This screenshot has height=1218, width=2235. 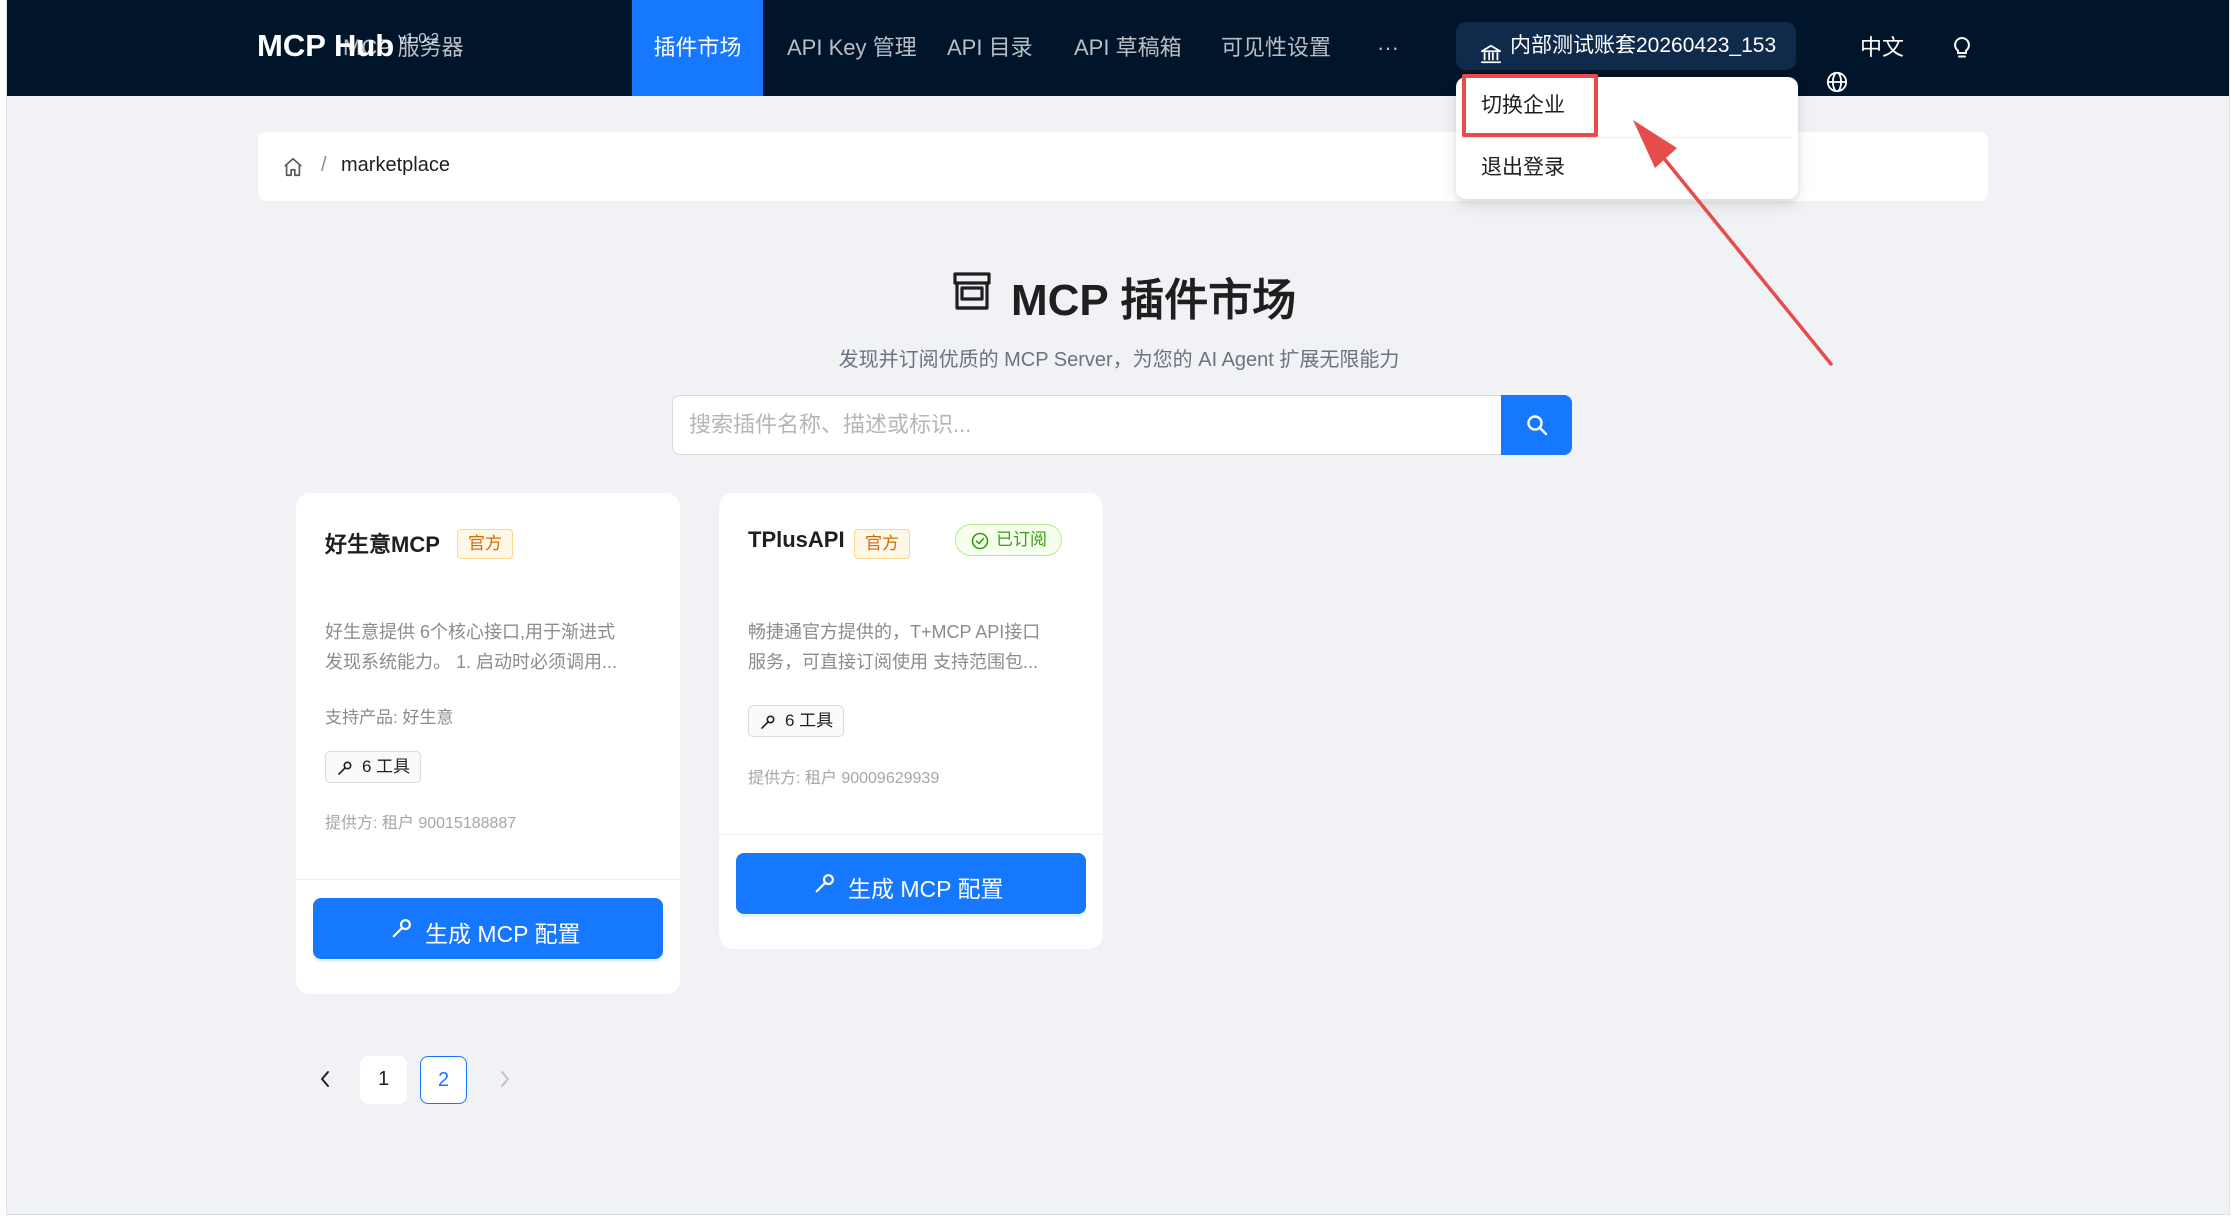 What do you see at coordinates (1882, 47) in the screenshot?
I see `language-label: 中文` at bounding box center [1882, 47].